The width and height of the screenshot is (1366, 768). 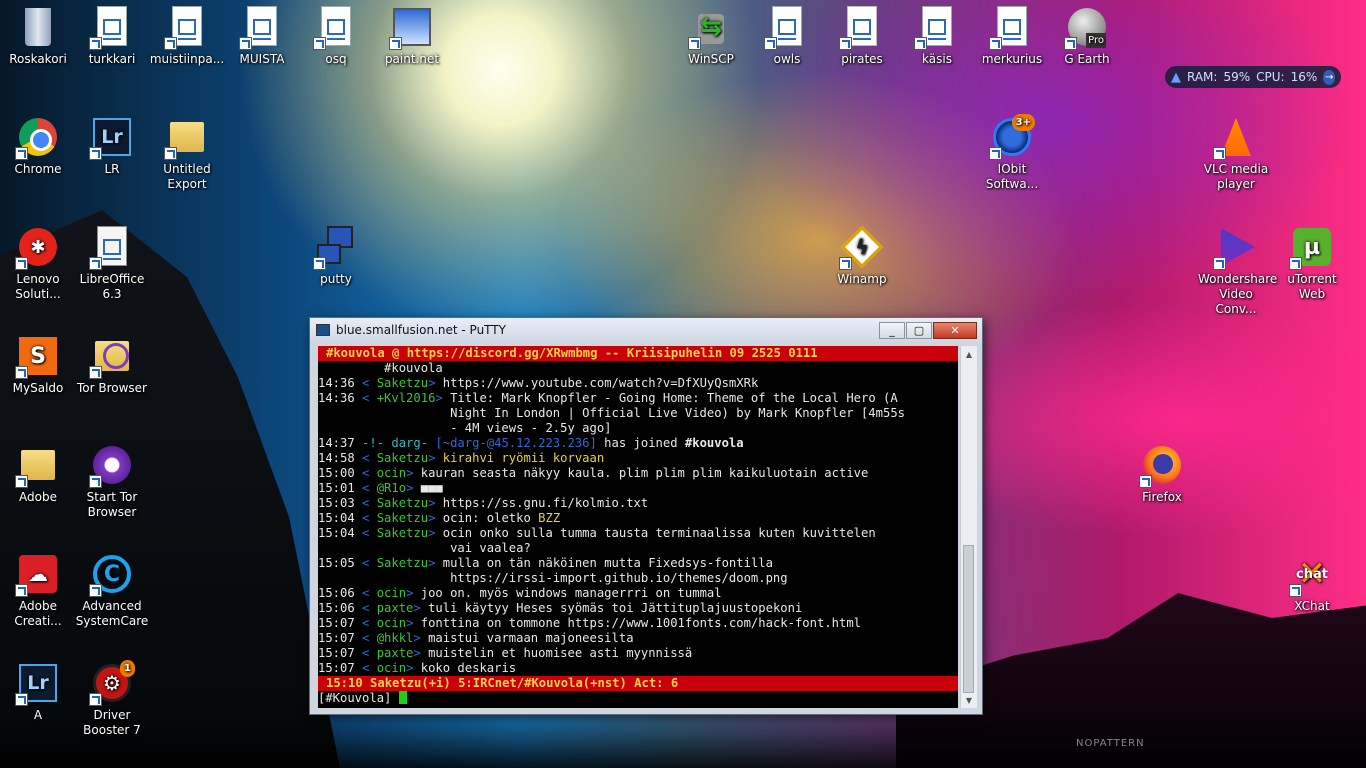 I want to click on hostmask: [~darg-@45.12.223.236], so click(x=516, y=443).